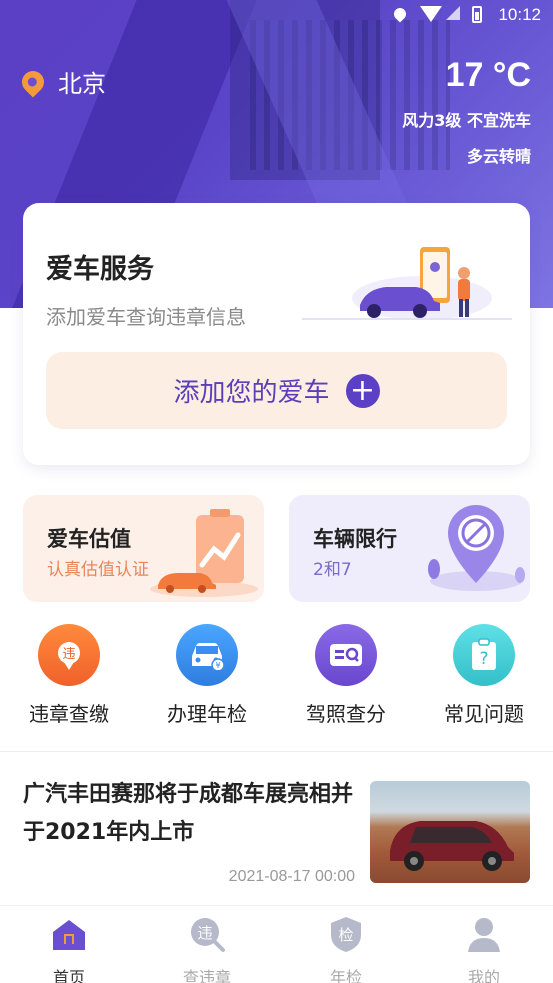 The height and width of the screenshot is (983, 553). Describe the element at coordinates (69, 935) in the screenshot. I see `home-icon` at that location.